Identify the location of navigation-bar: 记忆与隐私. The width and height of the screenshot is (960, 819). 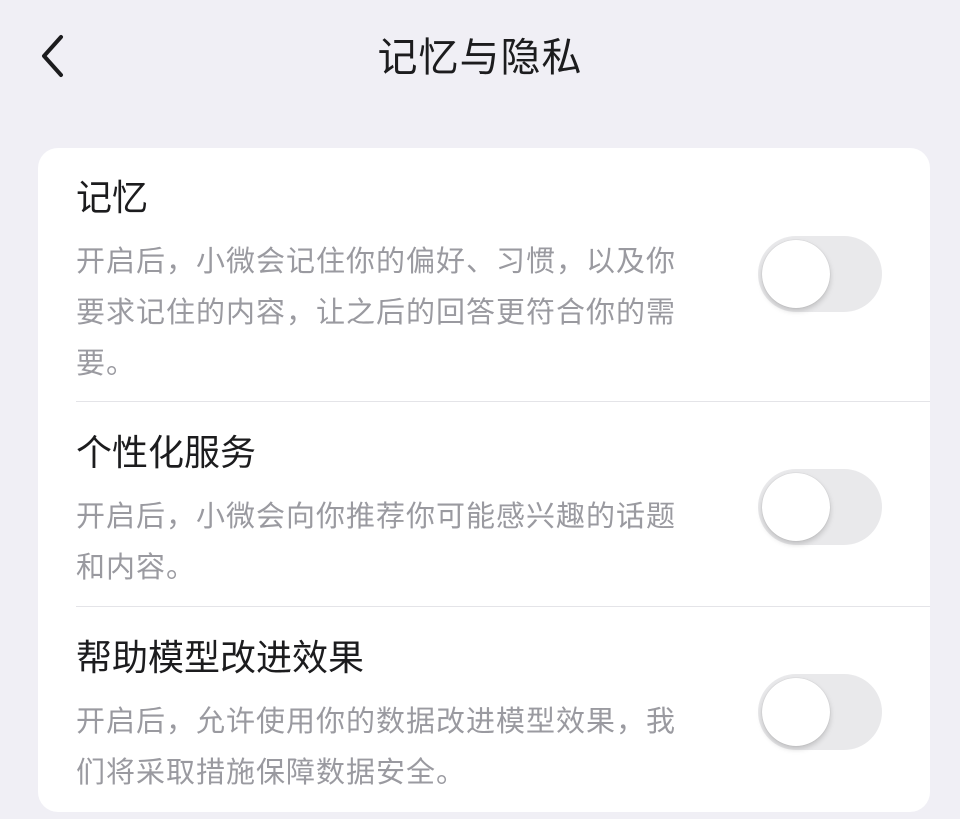
(480, 60).